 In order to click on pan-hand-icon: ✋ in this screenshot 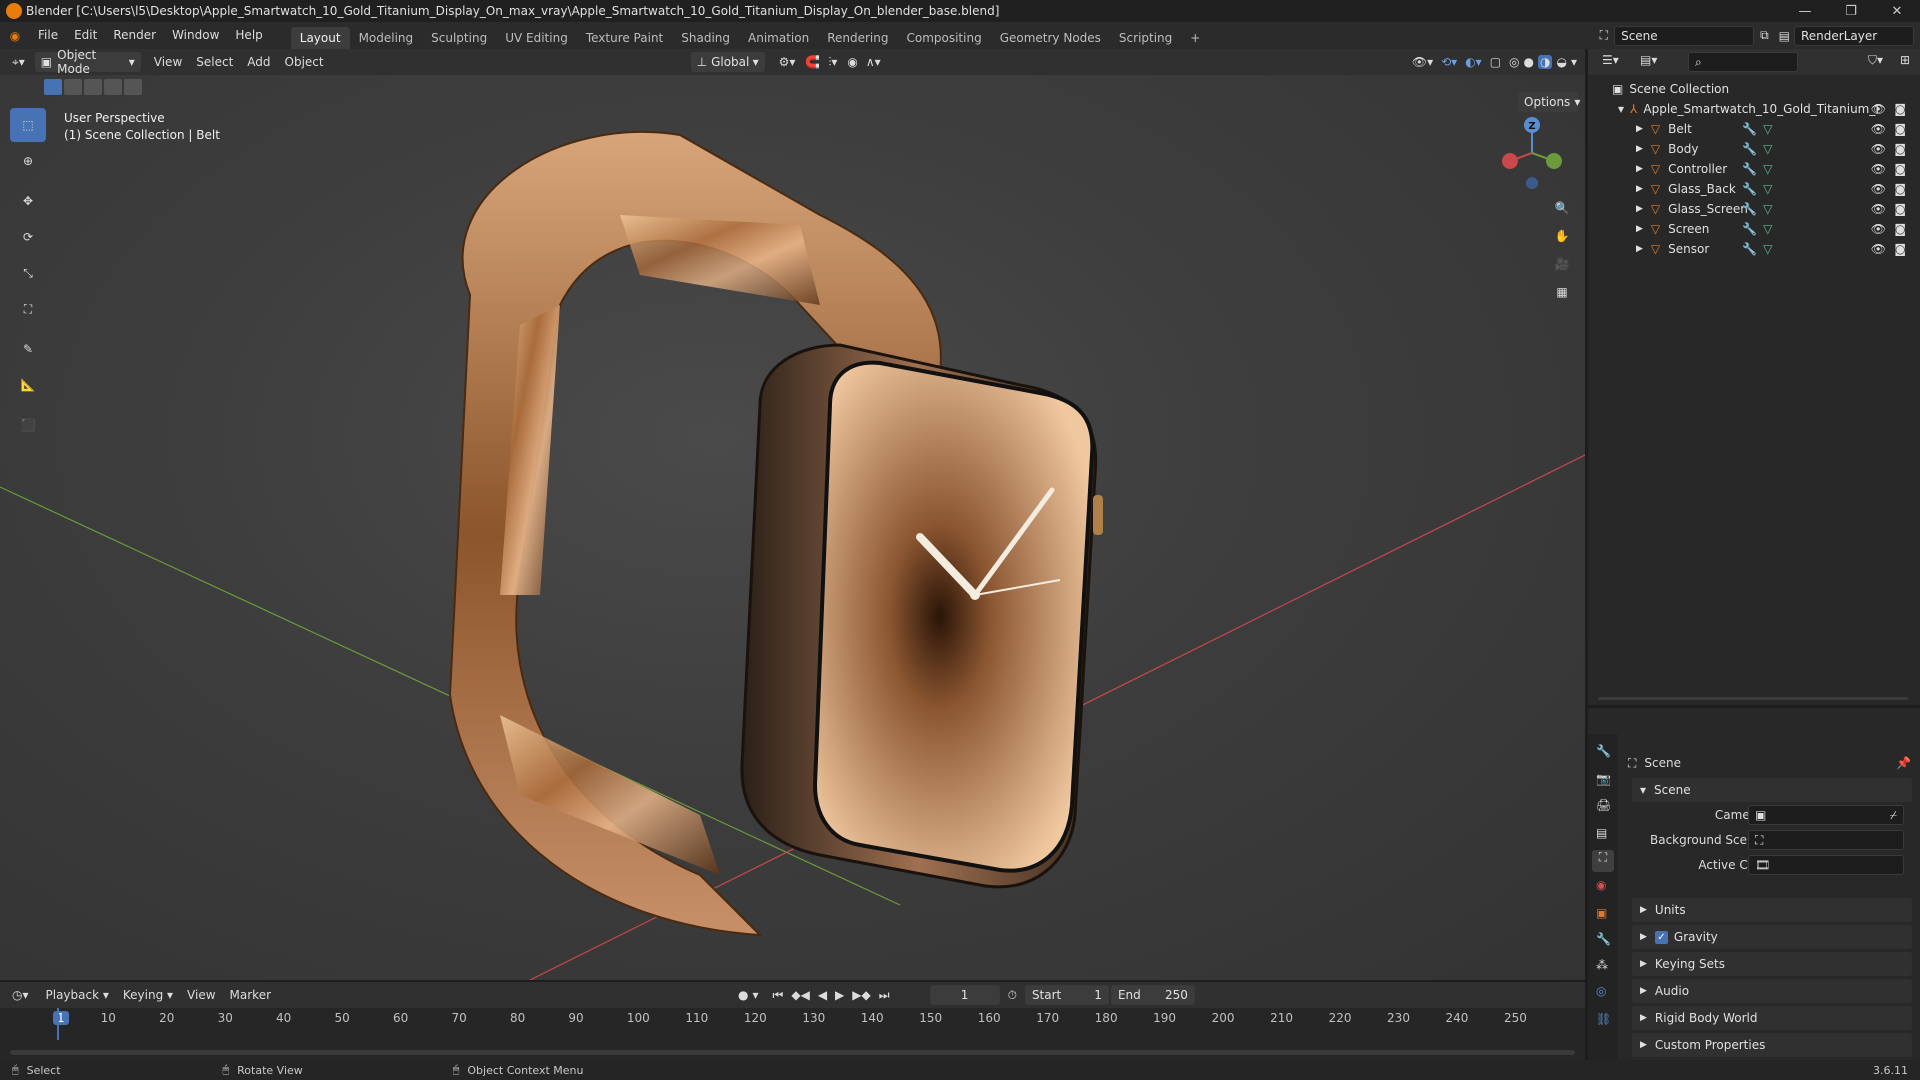, I will do `click(1562, 236)`.